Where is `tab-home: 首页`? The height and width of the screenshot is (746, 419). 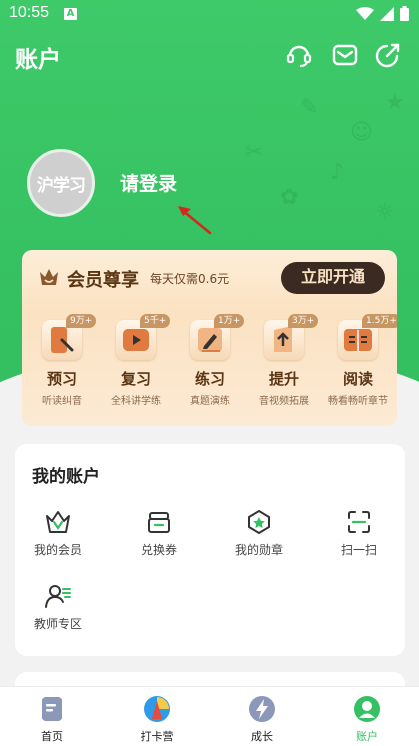
tab-home: 首页 is located at coordinates (52, 719).